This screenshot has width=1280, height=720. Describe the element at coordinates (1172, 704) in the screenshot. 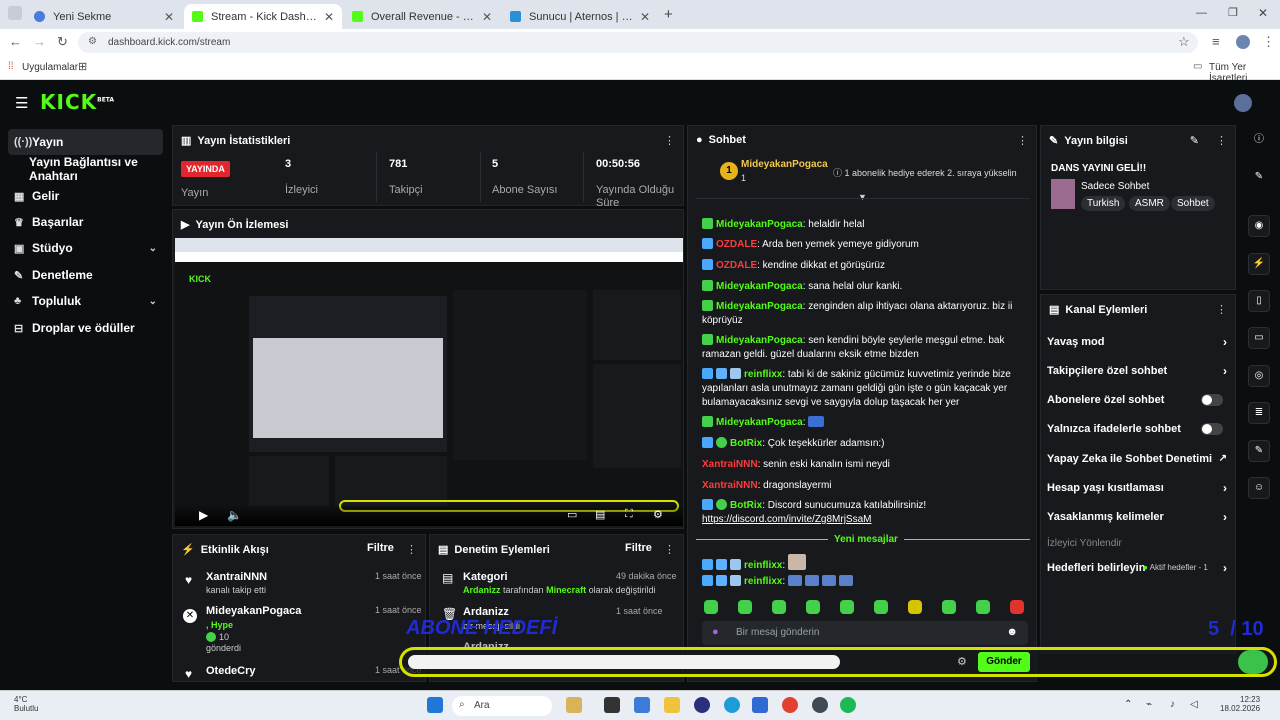

I see `mic-icon: ♪` at that location.